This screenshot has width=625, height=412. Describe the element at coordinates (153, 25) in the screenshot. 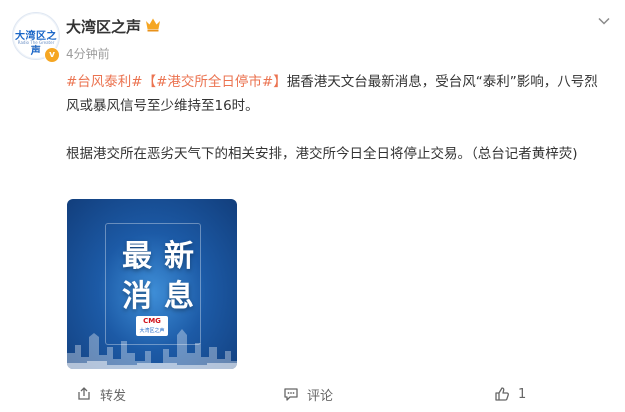

I see `crown-icon` at that location.